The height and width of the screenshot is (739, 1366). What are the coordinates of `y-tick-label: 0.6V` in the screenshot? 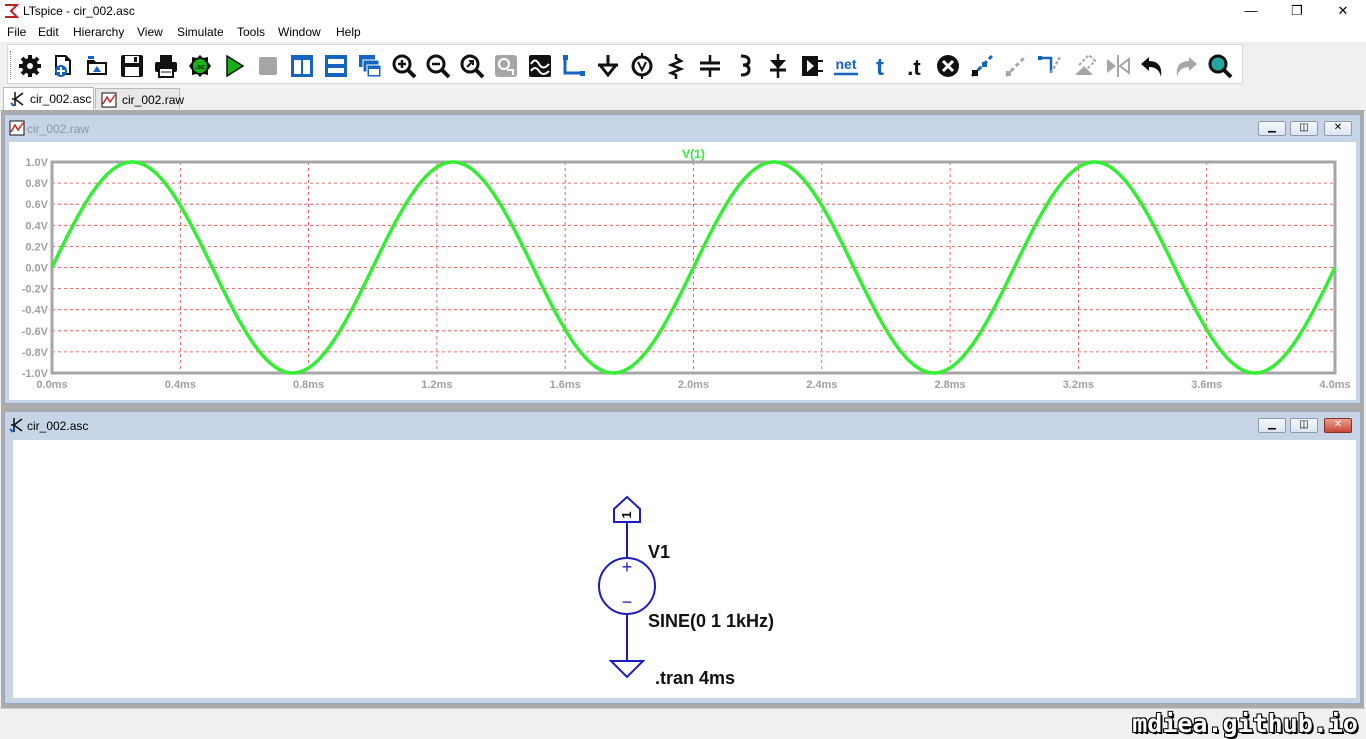 It's located at (36, 205).